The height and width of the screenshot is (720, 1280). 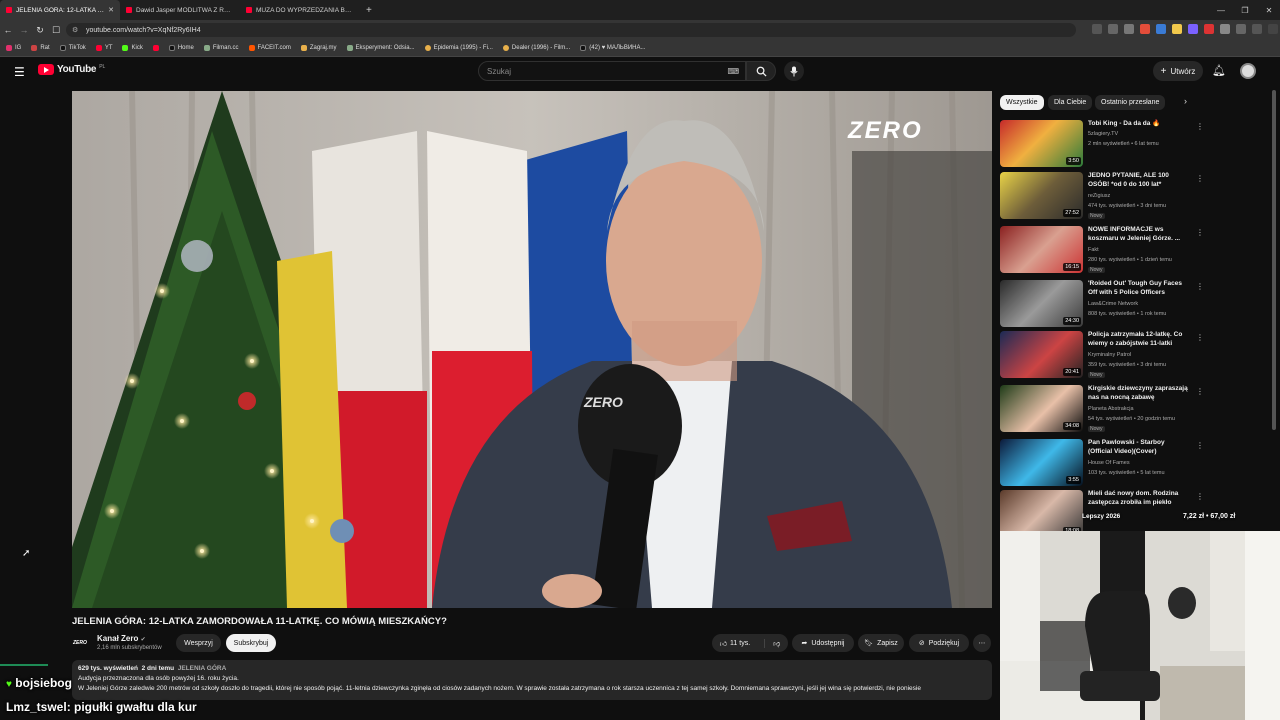 What do you see at coordinates (982, 643) in the screenshot?
I see `more-actions-button: ⋯` at bounding box center [982, 643].